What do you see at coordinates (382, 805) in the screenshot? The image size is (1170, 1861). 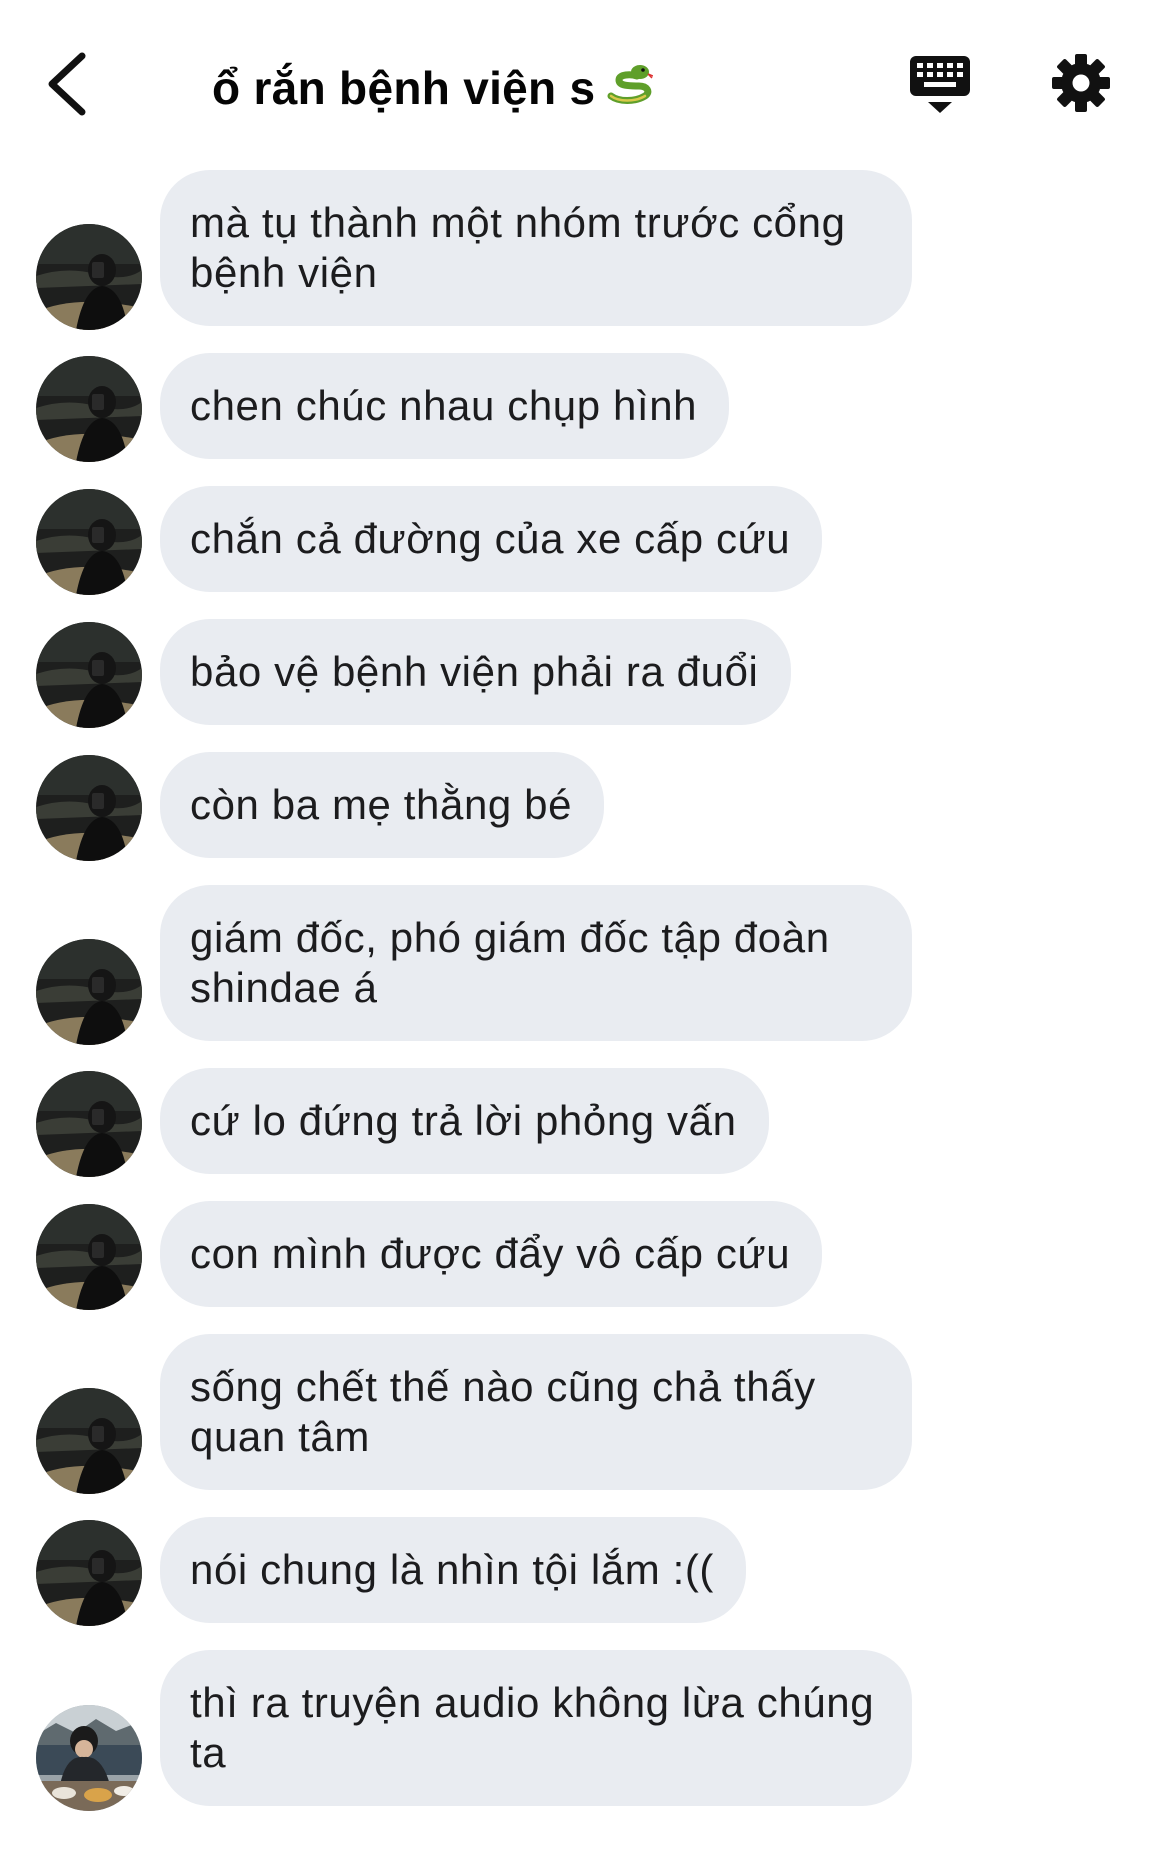 I see `message-bubble: còn ba mẹ thằng bé` at bounding box center [382, 805].